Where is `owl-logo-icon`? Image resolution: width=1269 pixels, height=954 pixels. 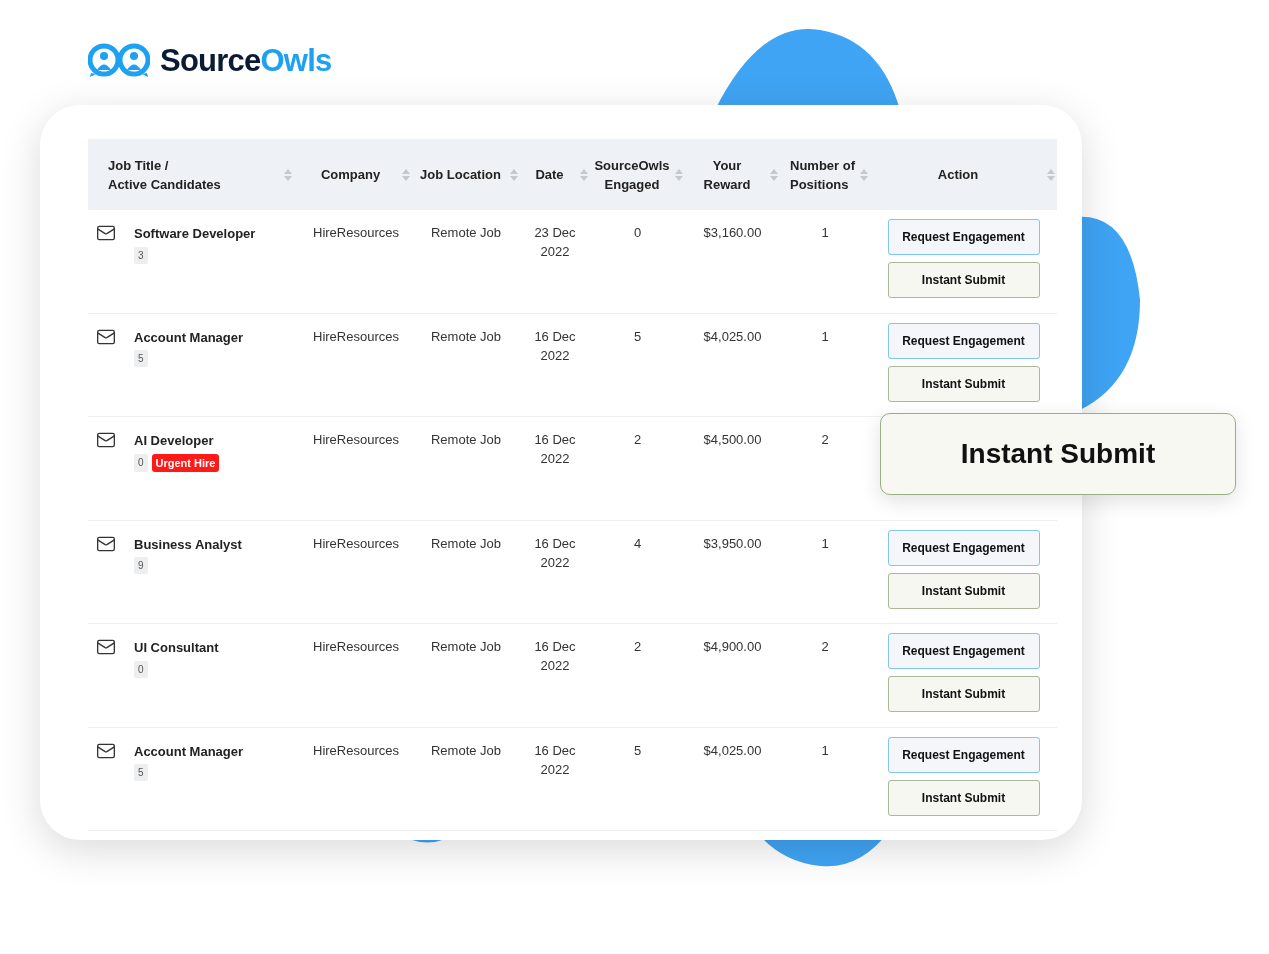
owl-logo-icon is located at coordinates (119, 60).